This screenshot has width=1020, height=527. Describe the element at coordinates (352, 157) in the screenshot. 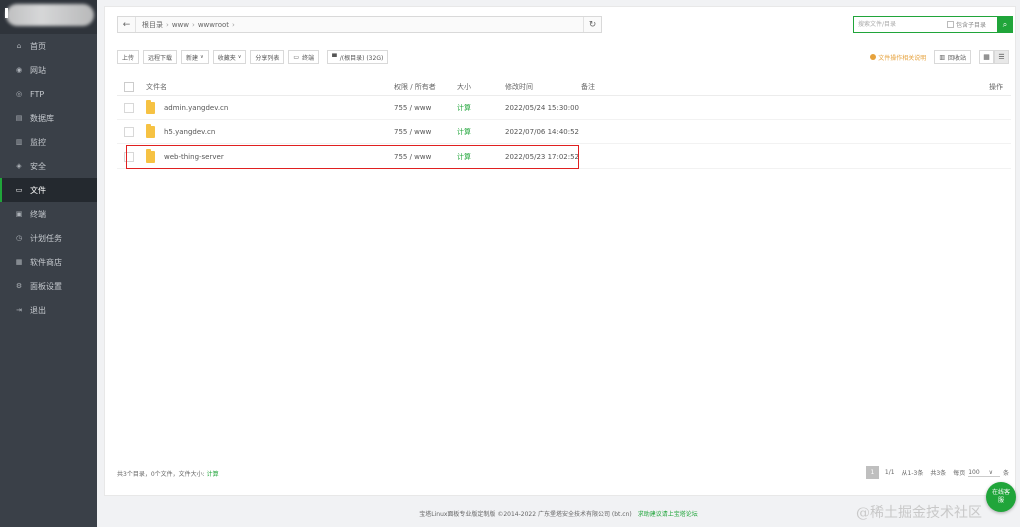

I see `highlight-box` at that location.